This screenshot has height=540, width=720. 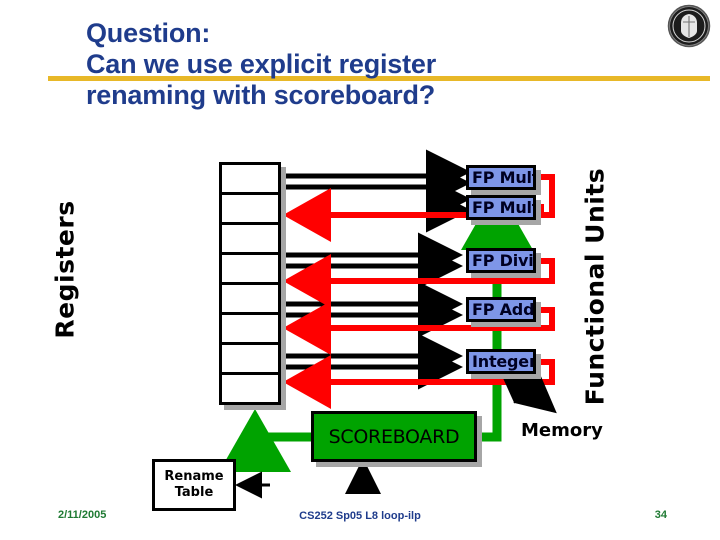 What do you see at coordinates (194, 492) in the screenshot?
I see `rename-table-line-2: Table` at bounding box center [194, 492].